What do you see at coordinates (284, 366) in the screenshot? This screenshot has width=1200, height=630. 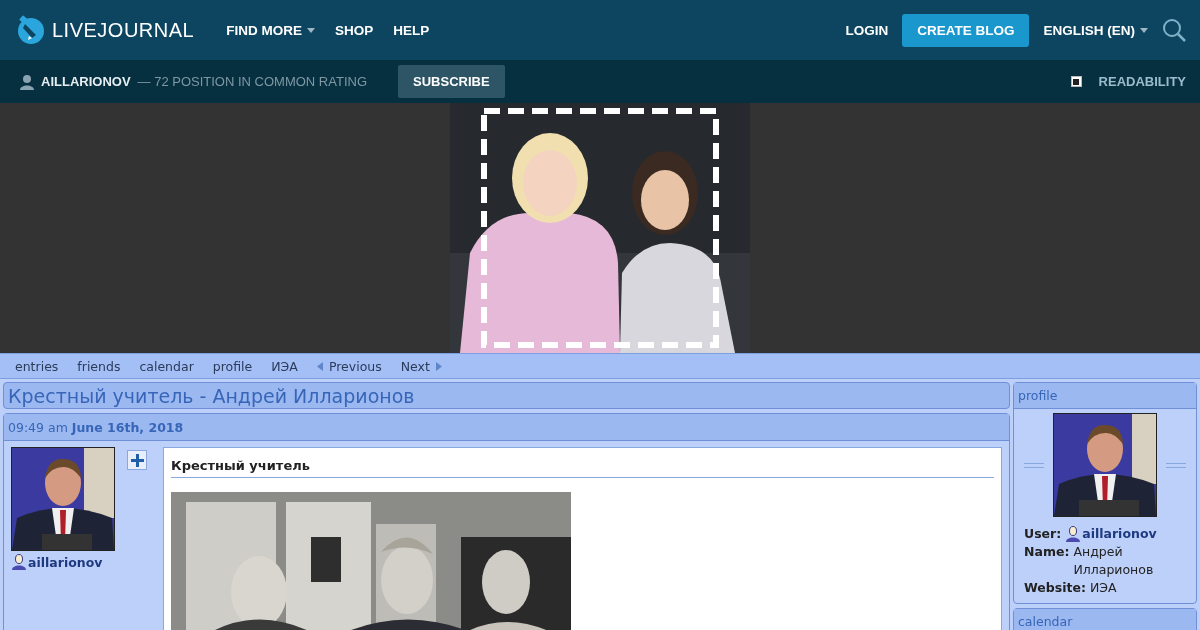 I see `nav-link: ИЭА` at bounding box center [284, 366].